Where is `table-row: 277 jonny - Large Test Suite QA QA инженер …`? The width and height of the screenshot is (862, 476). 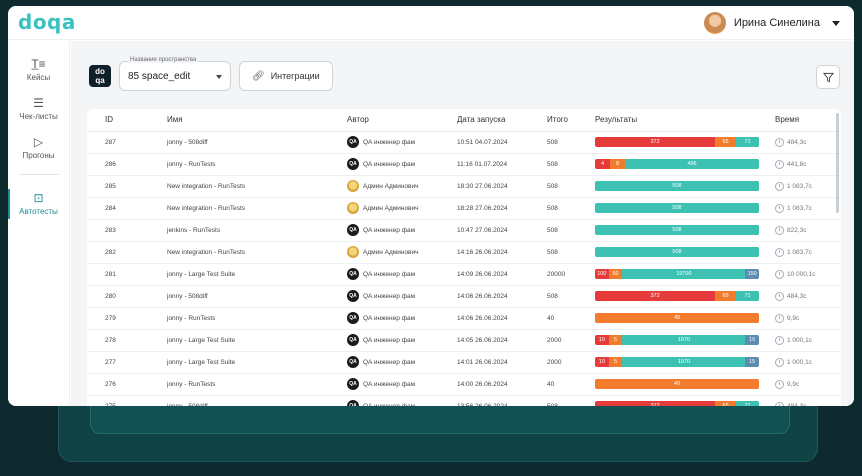 table-row: 277 jonny - Large Test Suite QA QA инженер … is located at coordinates (464, 362).